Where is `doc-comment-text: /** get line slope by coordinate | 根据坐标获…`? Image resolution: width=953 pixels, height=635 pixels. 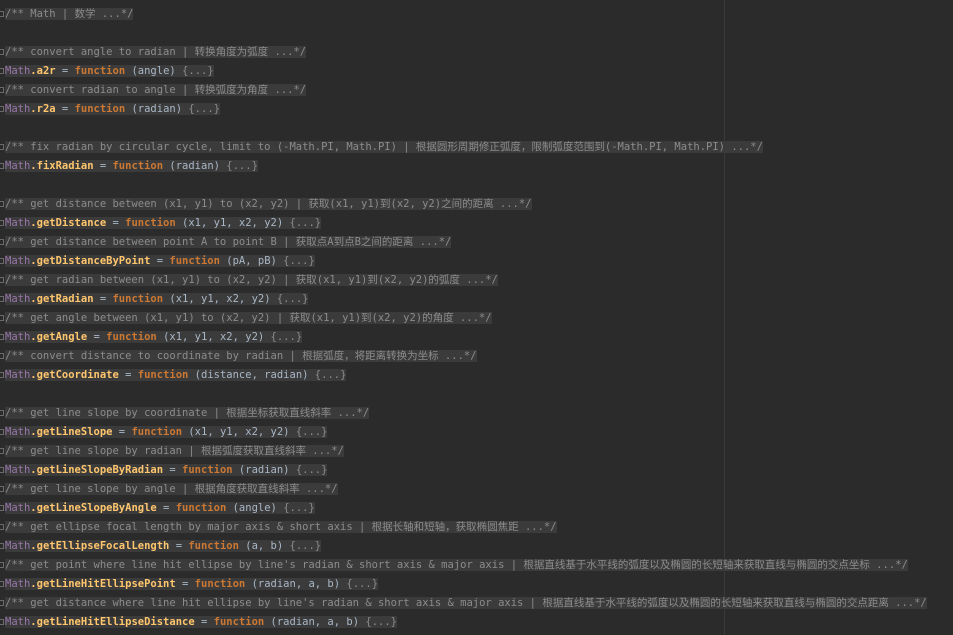 doc-comment-text: /** get line slope by coordinate | 根据坐标获… is located at coordinates (187, 413).